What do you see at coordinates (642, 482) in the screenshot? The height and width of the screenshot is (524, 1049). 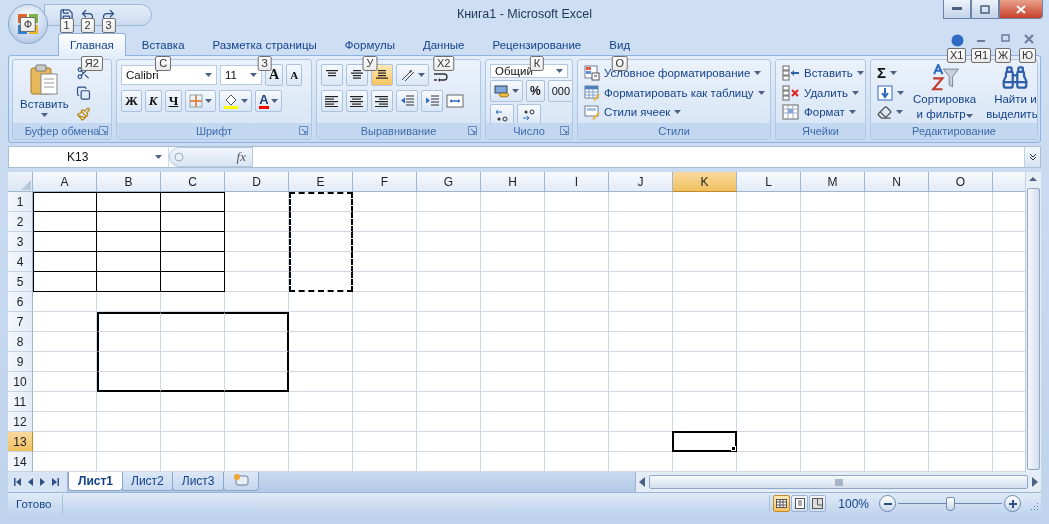 I see `left-arrow-icon` at bounding box center [642, 482].